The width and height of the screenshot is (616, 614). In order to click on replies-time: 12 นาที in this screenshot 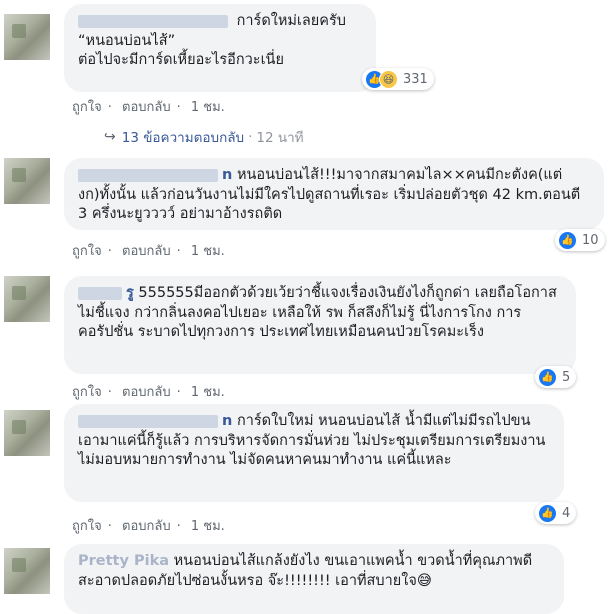, I will do `click(280, 138)`.